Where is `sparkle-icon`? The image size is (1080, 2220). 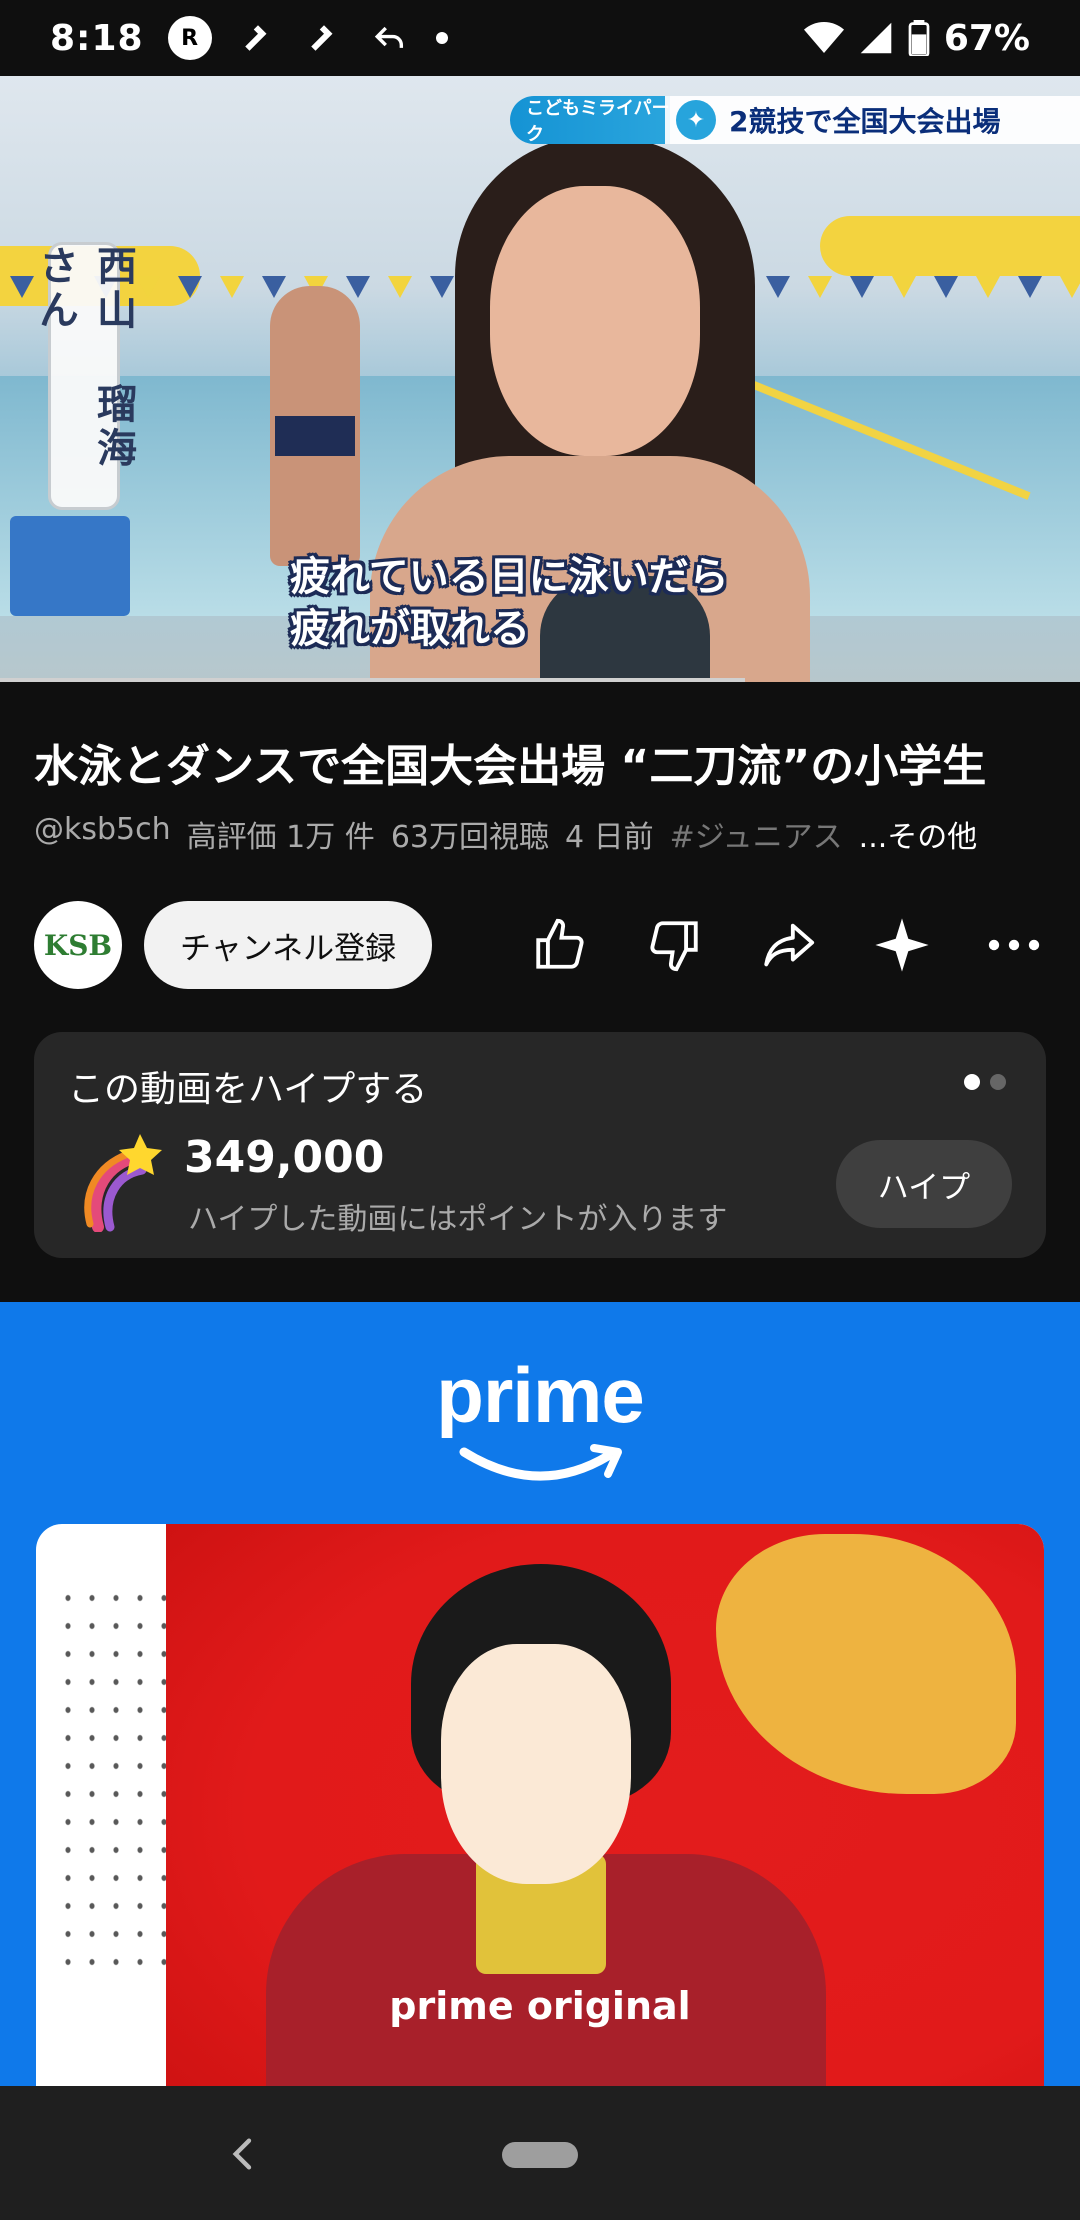
sparkle-icon is located at coordinates (902, 945).